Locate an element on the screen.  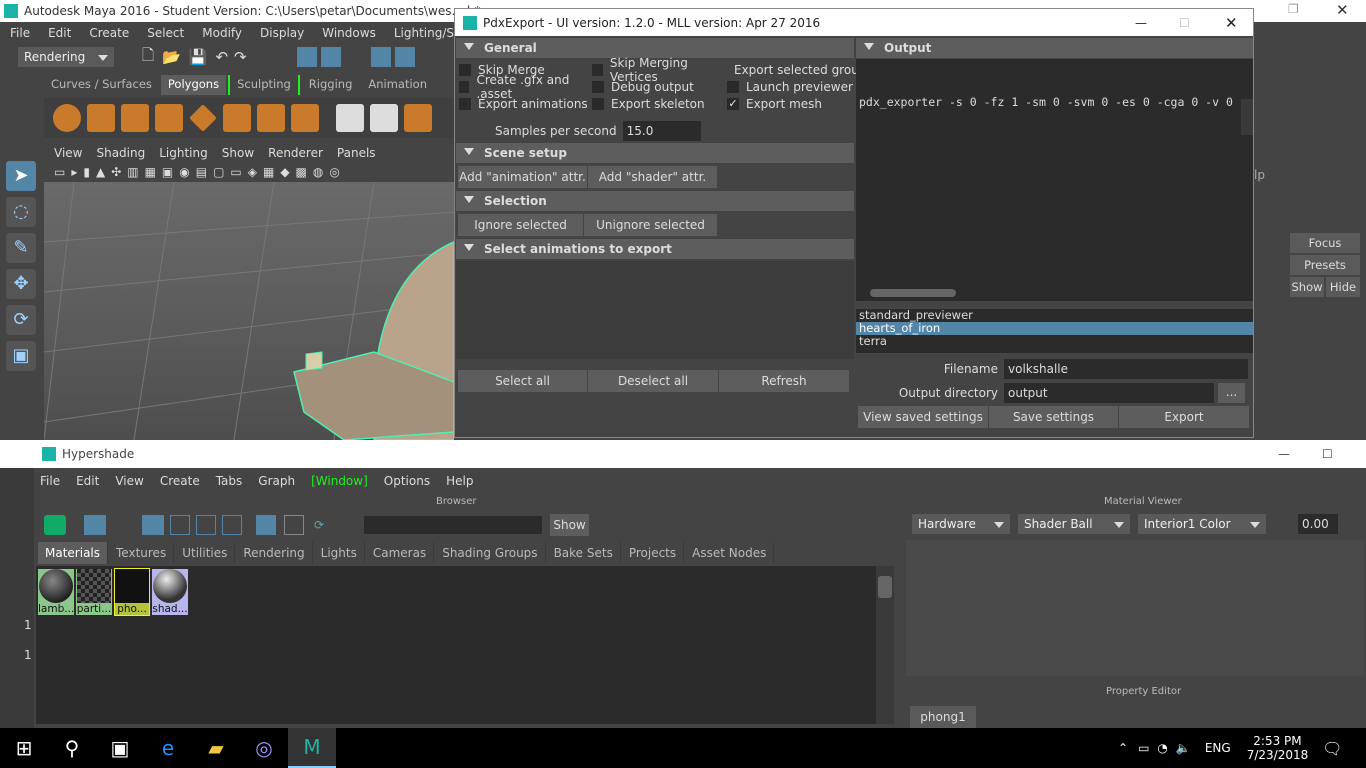
tab-lights: Lights is located at coordinates (339, 553).